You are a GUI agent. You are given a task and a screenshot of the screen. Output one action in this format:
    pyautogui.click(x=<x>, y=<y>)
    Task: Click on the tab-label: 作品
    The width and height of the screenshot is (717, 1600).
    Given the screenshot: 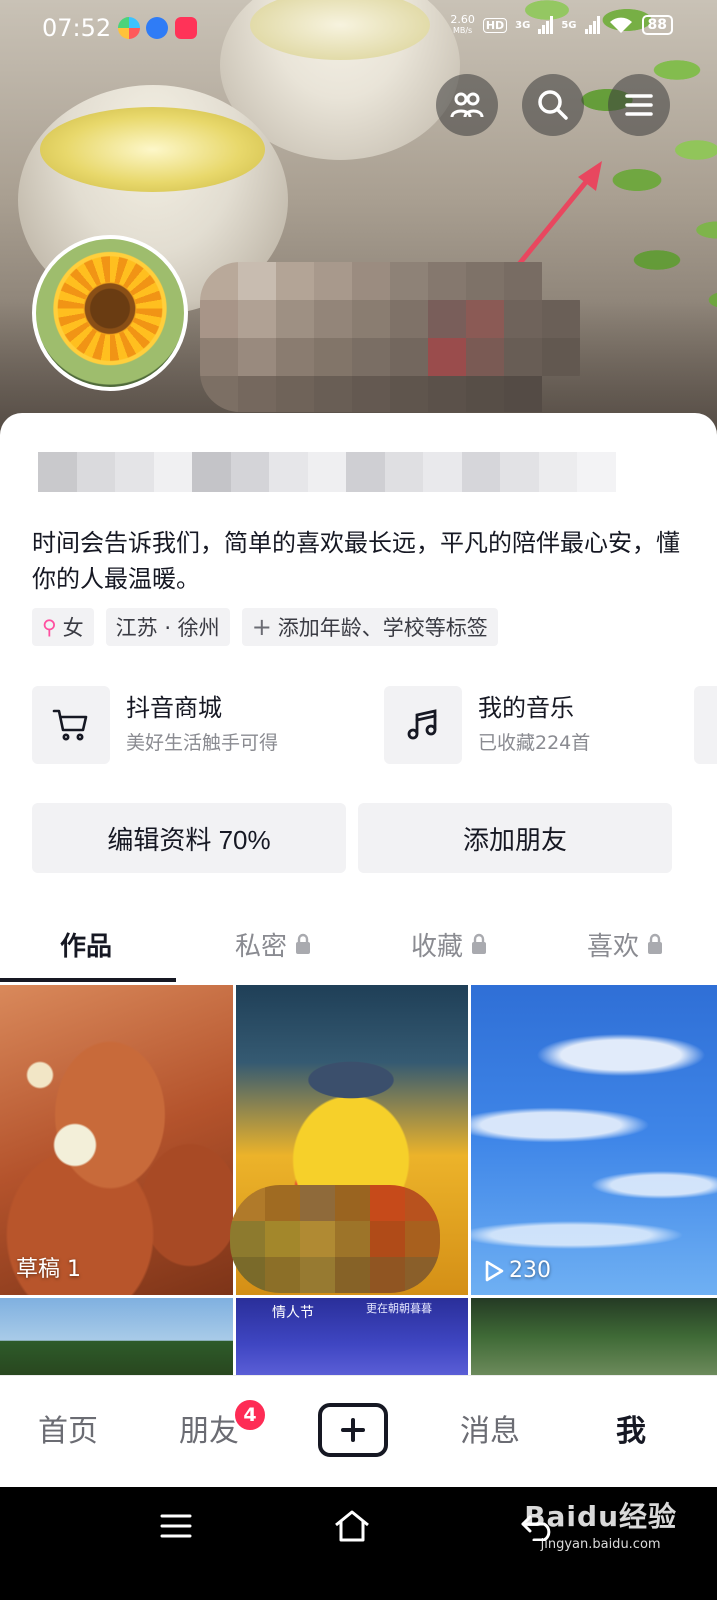 What is the action you would take?
    pyautogui.click(x=86, y=946)
    